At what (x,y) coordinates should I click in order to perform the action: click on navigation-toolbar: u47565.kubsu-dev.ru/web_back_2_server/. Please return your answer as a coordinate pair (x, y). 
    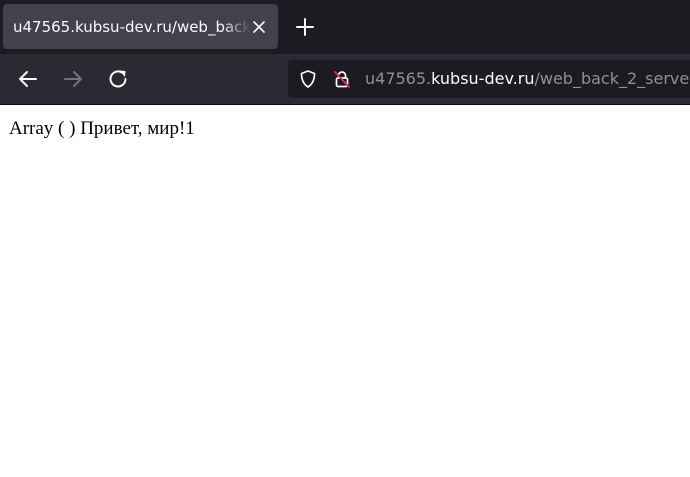
    Looking at the image, I should click on (345, 79).